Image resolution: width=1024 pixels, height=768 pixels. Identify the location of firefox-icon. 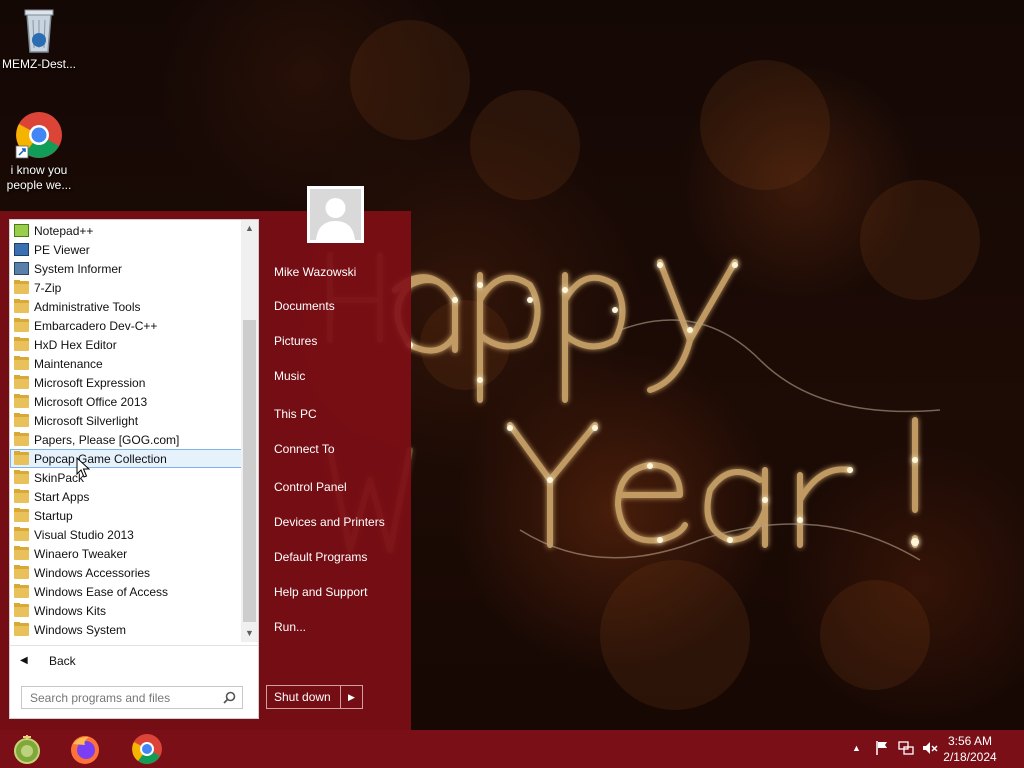
(85, 750).